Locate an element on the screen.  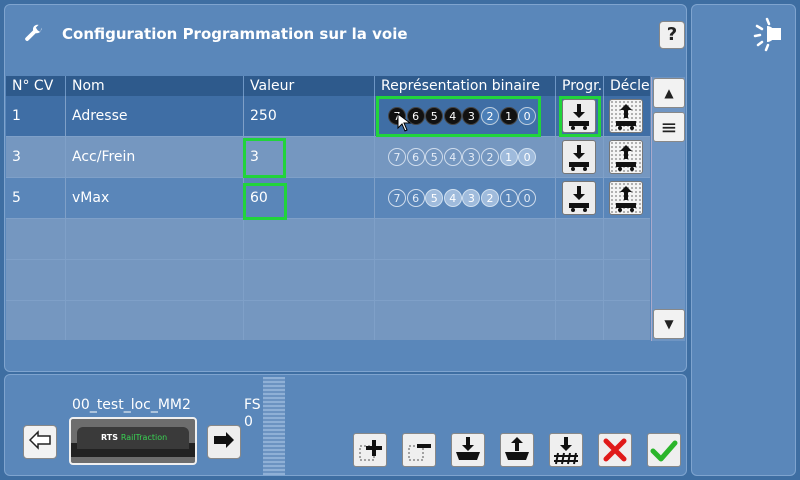
upload-from-loco-icon is located at coordinates (517, 448).